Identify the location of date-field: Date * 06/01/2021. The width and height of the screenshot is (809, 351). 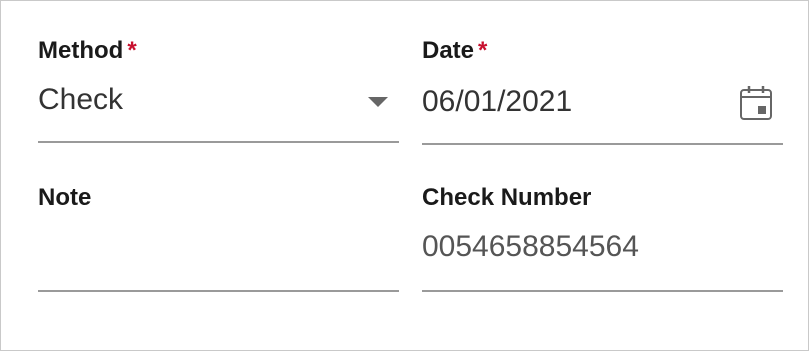
(602, 91).